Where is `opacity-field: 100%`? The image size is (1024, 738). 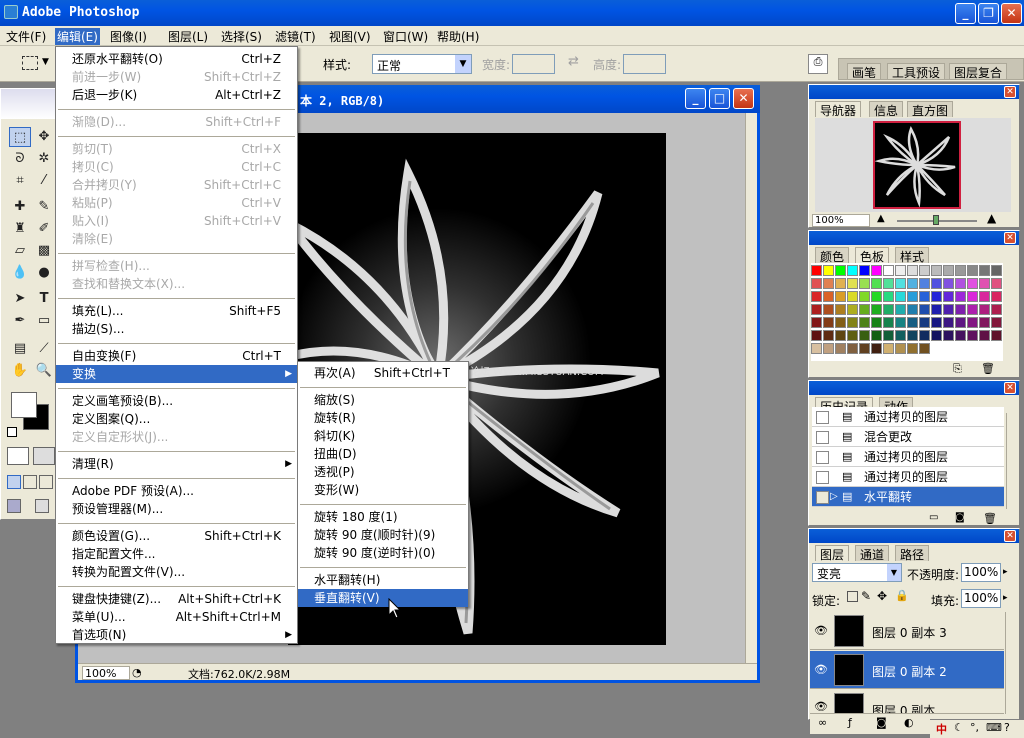 opacity-field: 100% is located at coordinates (981, 572).